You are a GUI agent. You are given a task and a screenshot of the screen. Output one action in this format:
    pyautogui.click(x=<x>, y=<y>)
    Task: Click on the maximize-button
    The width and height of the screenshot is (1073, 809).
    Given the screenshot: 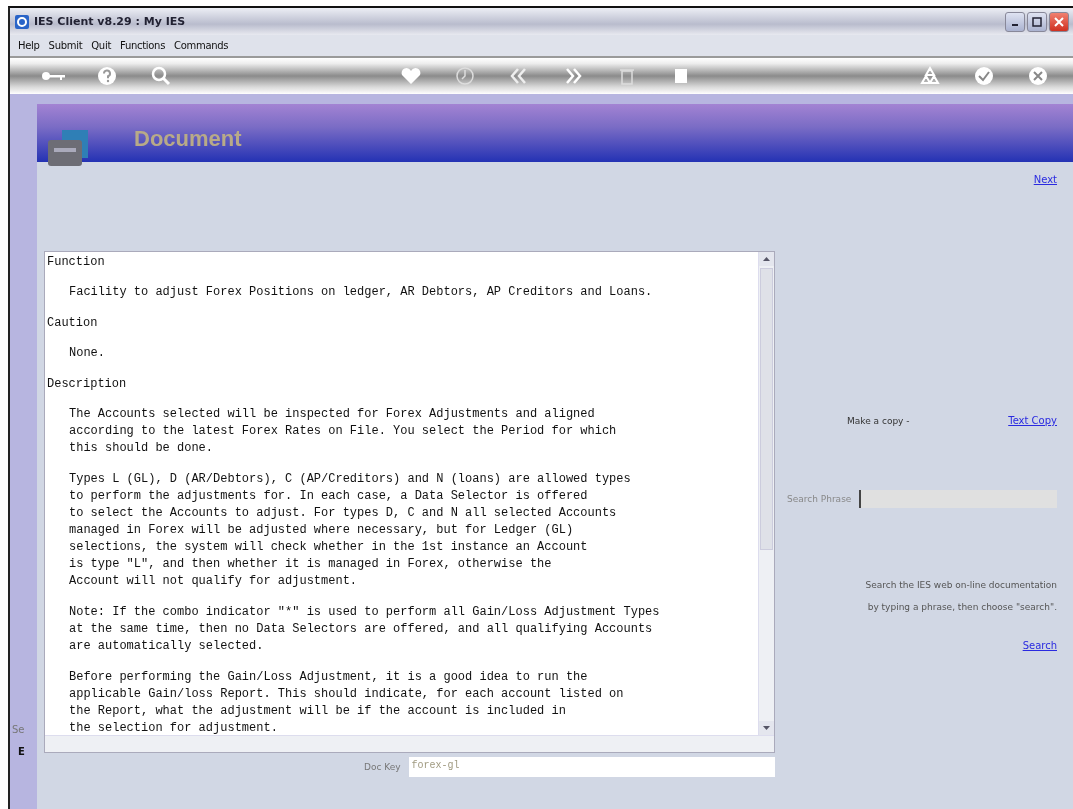 What is the action you would take?
    pyautogui.click(x=1037, y=21)
    